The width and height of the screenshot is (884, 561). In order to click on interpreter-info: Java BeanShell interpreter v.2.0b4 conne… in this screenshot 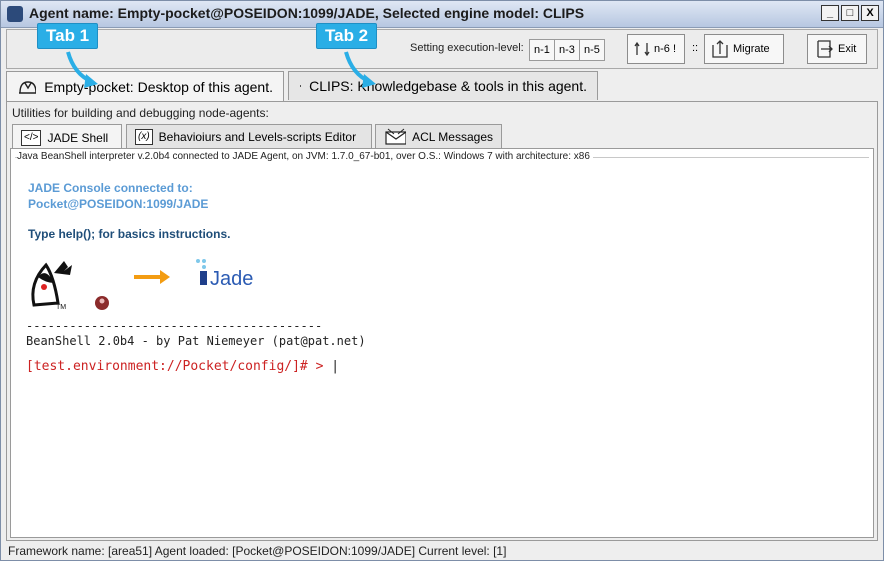, I will do `click(305, 156)`.